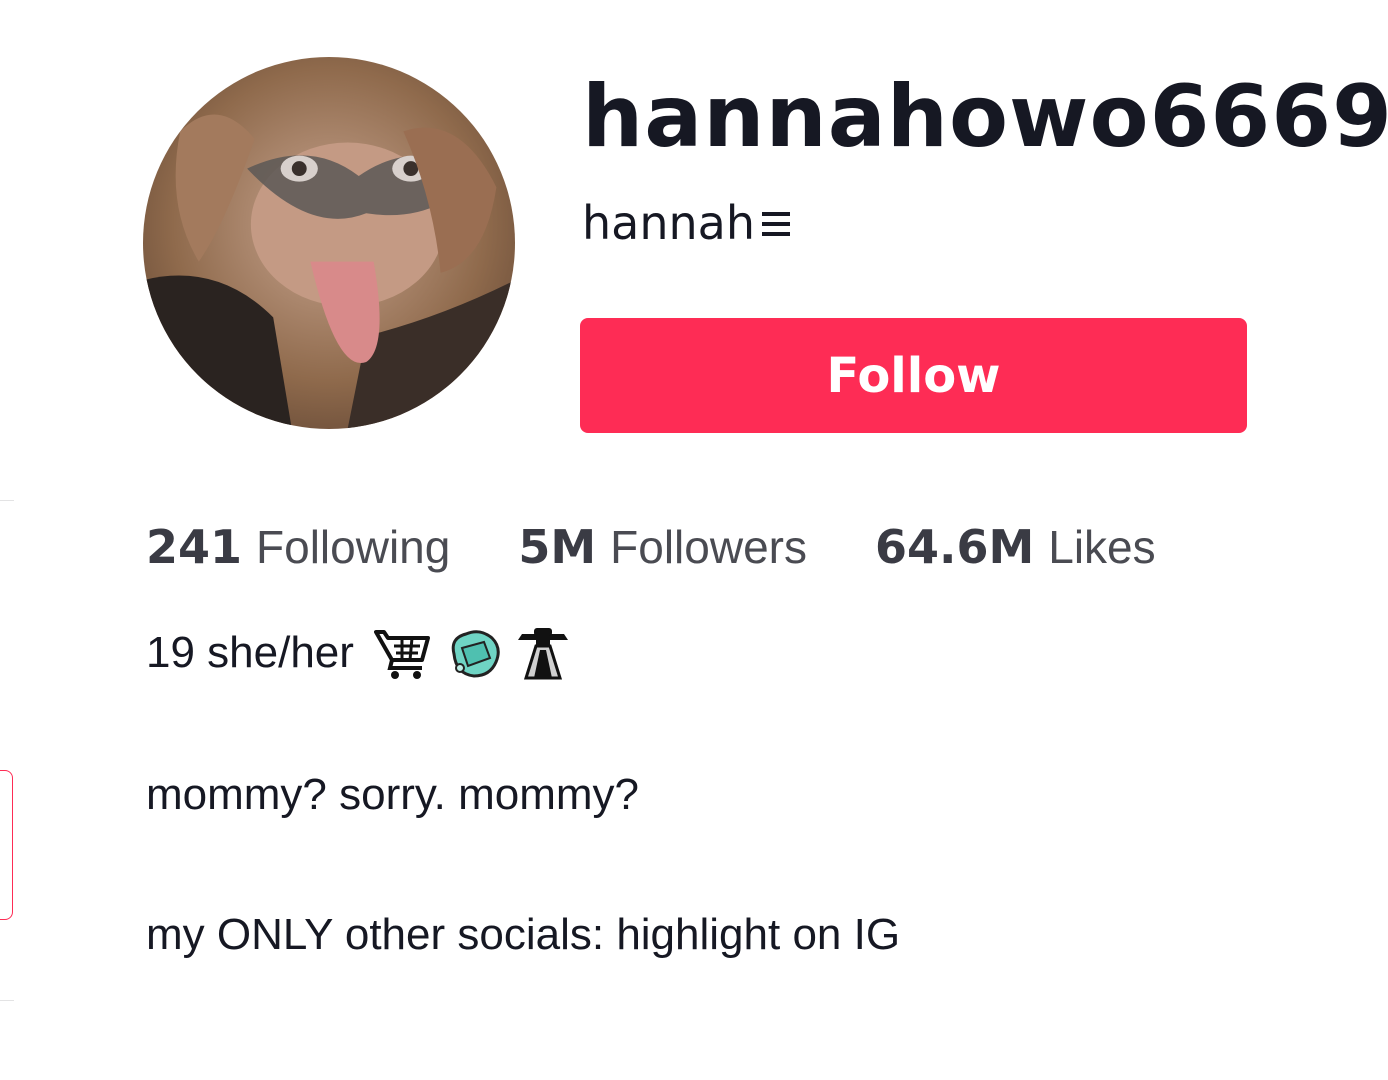 This screenshot has height=1080, width=1388. What do you see at coordinates (194, 547) in the screenshot?
I see `stat-value: 241` at bounding box center [194, 547].